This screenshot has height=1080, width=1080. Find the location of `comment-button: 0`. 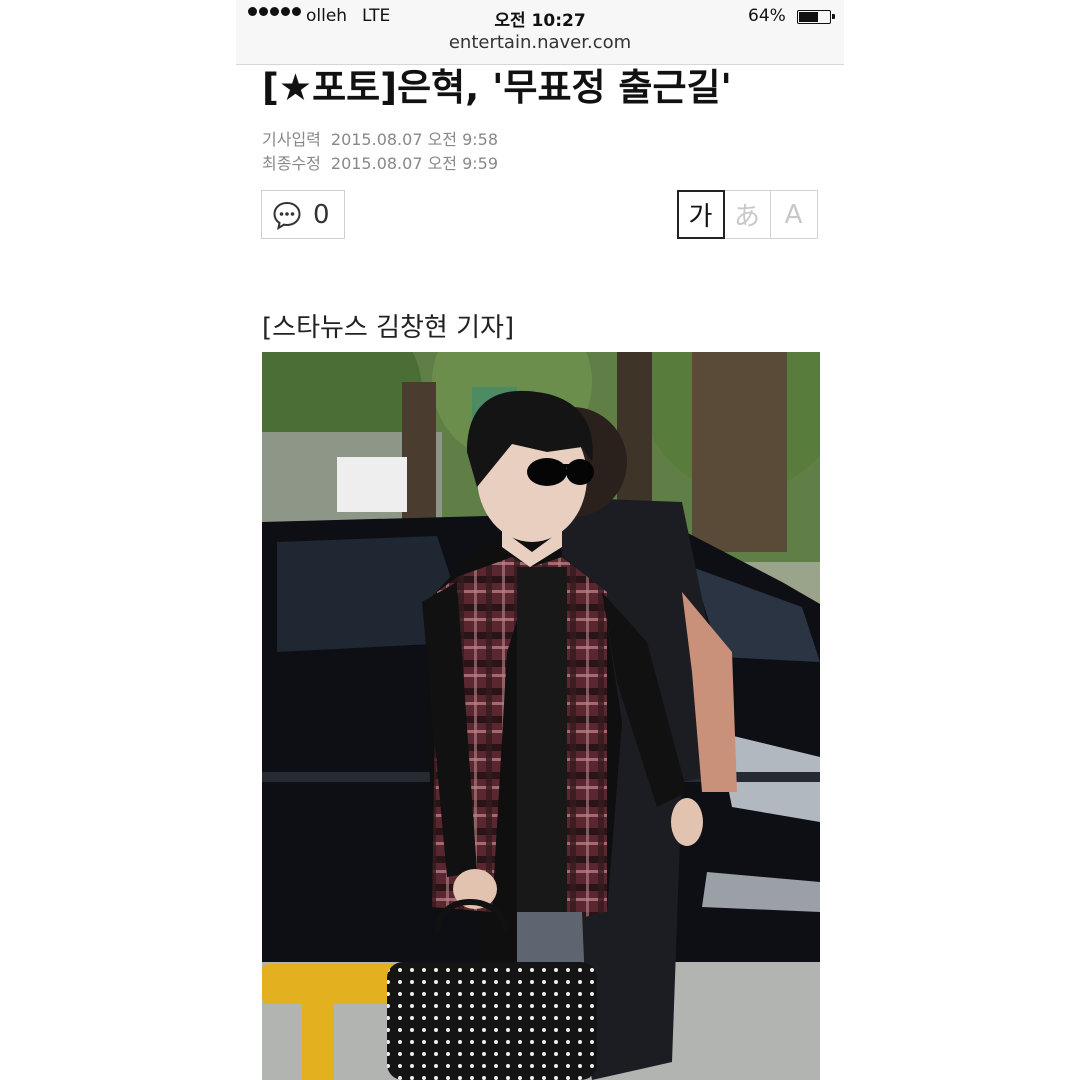

comment-button: 0 is located at coordinates (303, 214).